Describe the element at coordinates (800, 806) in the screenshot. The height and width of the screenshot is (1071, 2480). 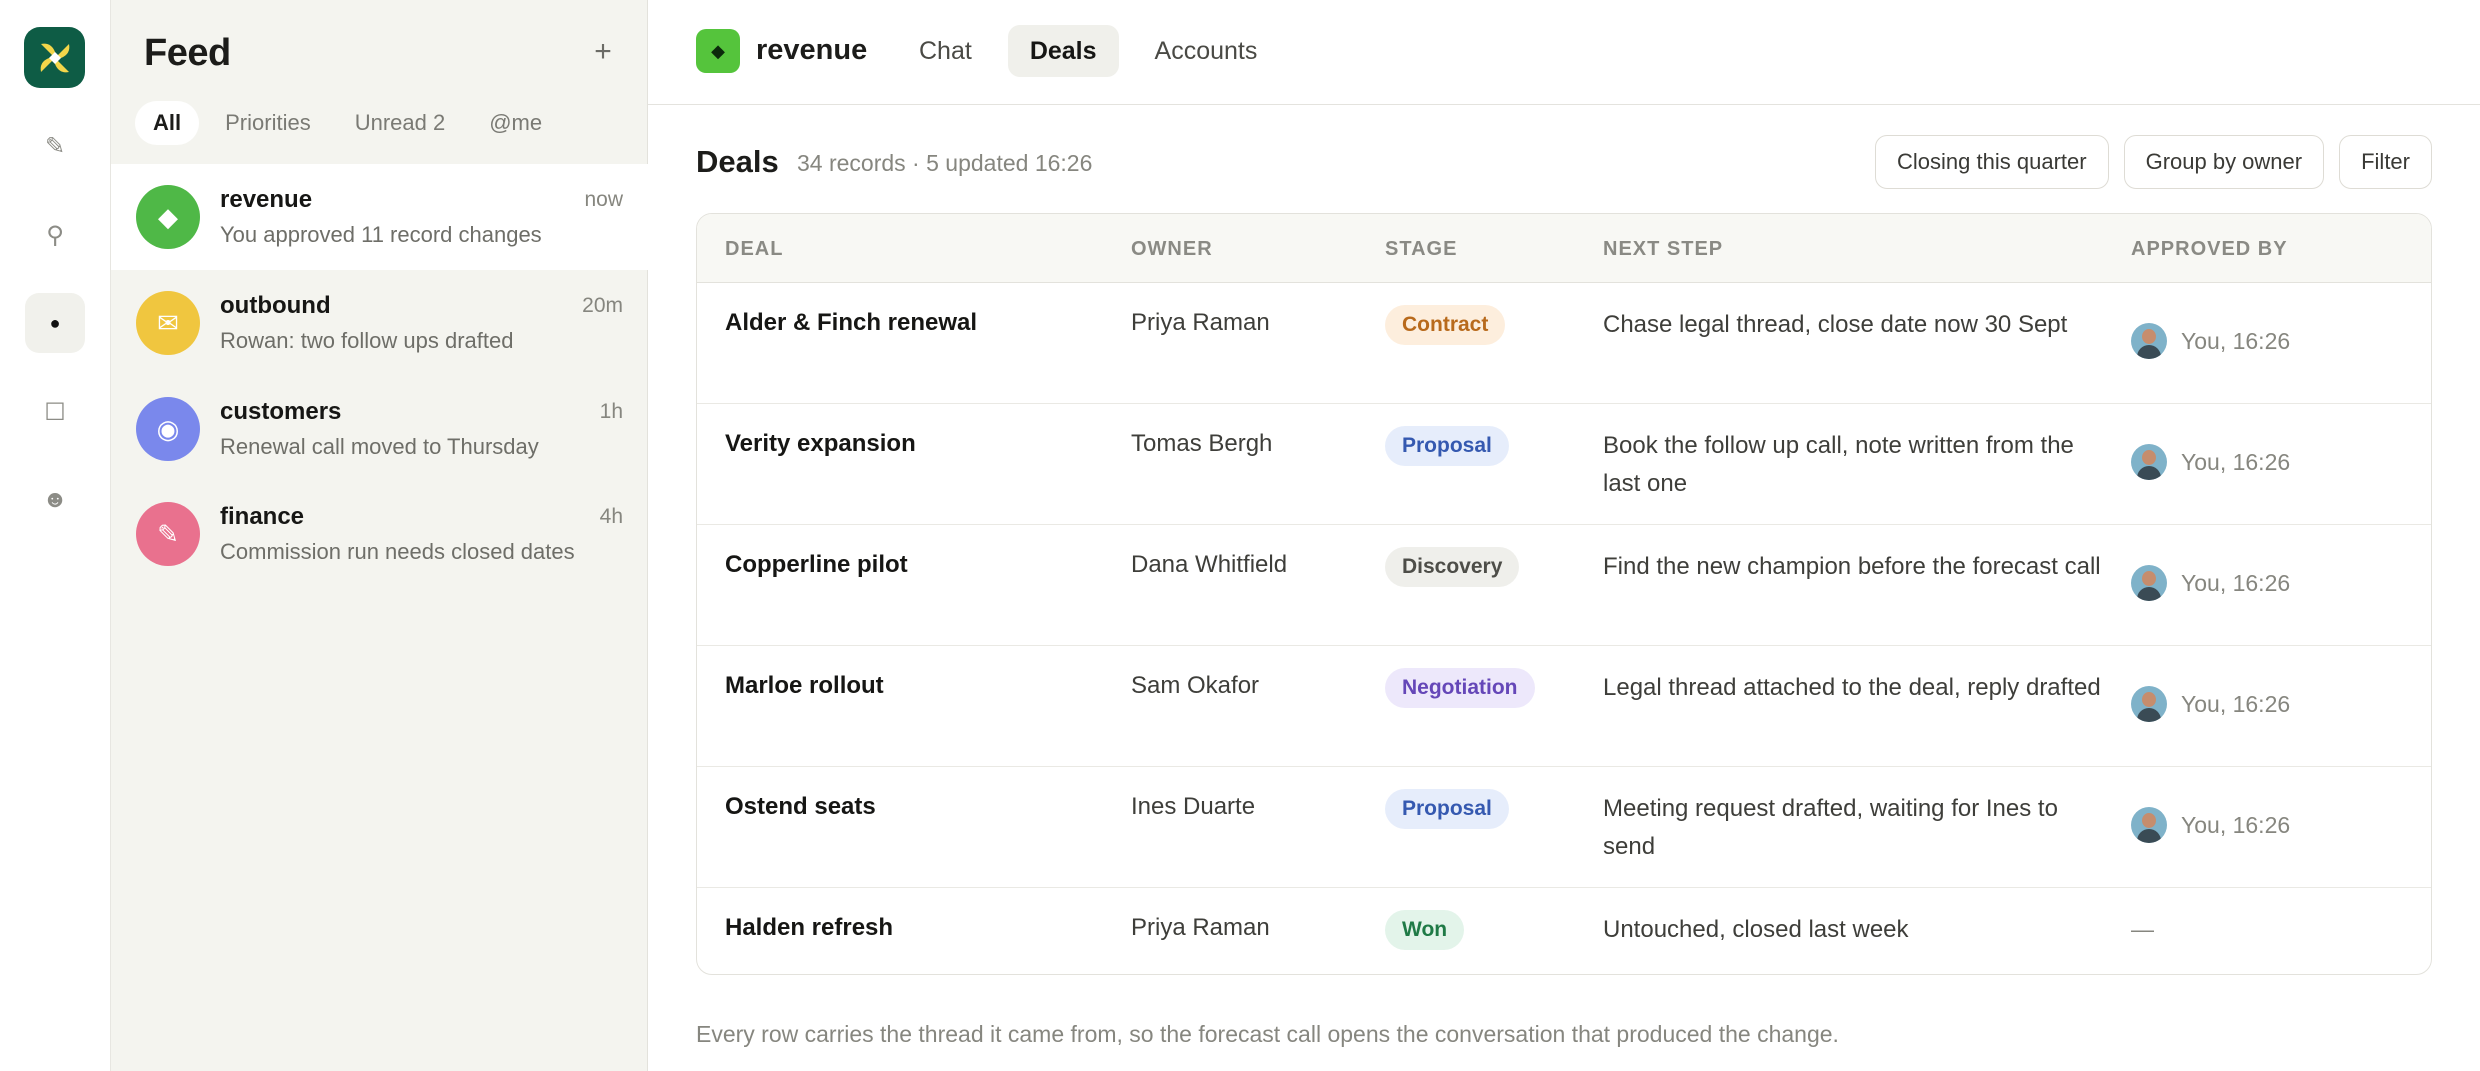
I see `deal-name: Ostend seats` at that location.